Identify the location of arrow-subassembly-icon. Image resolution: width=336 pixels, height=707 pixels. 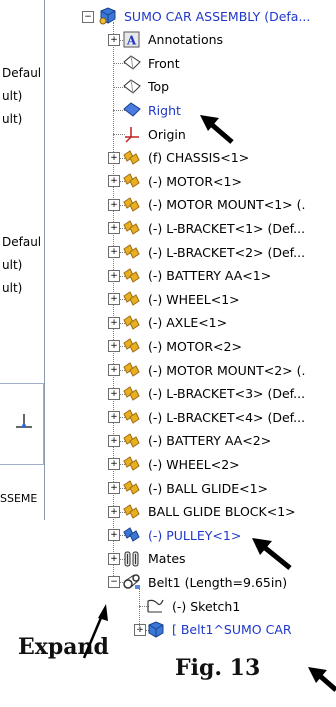
(322, 679).